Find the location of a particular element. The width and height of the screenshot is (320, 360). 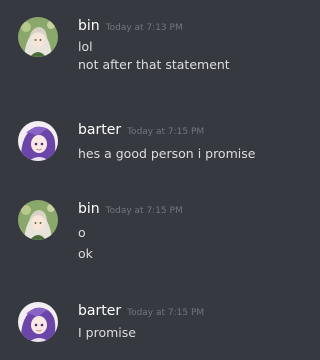

message-text: not after that statement is located at coordinates (154, 64).